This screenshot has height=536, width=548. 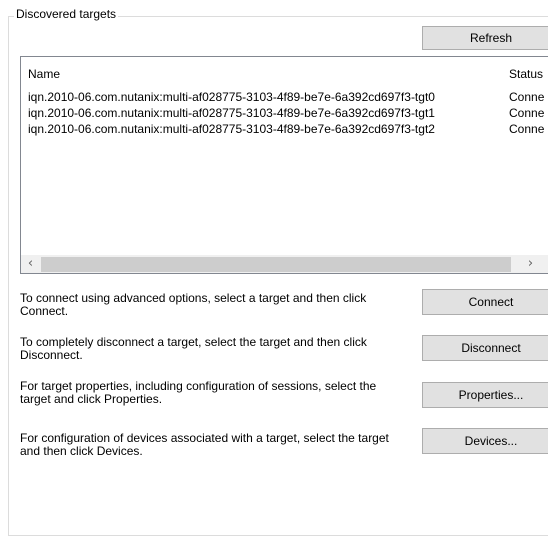 What do you see at coordinates (526, 74) in the screenshot?
I see `column-header-status: Status` at bounding box center [526, 74].